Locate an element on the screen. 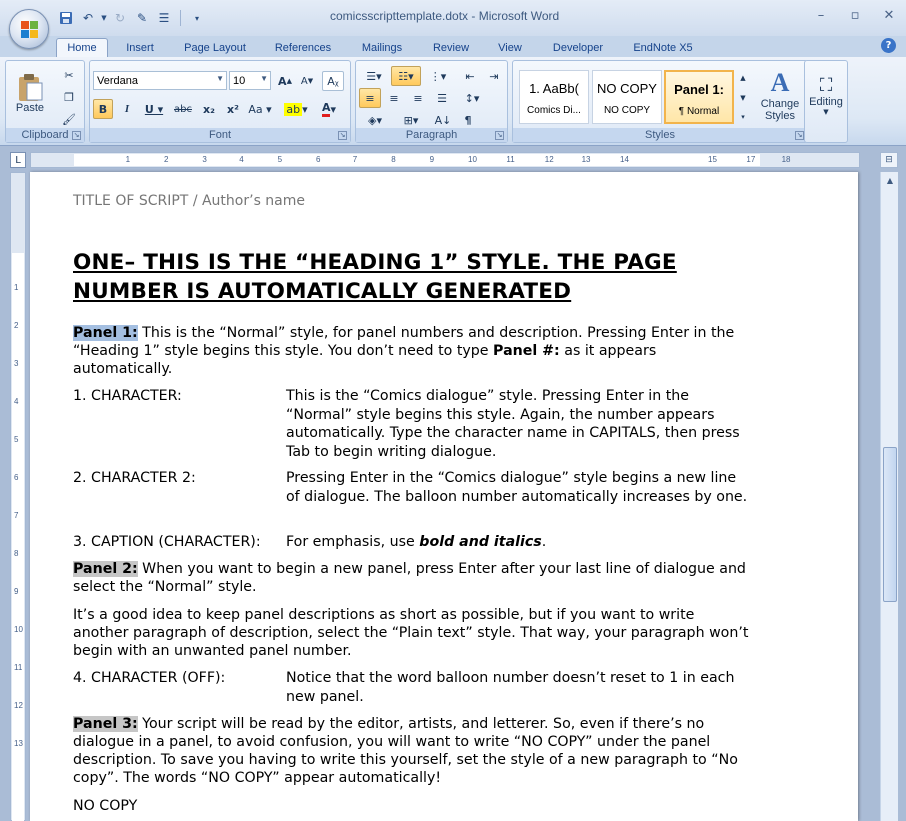 The height and width of the screenshot is (821, 906). ruler-number: 18 is located at coordinates (786, 159).